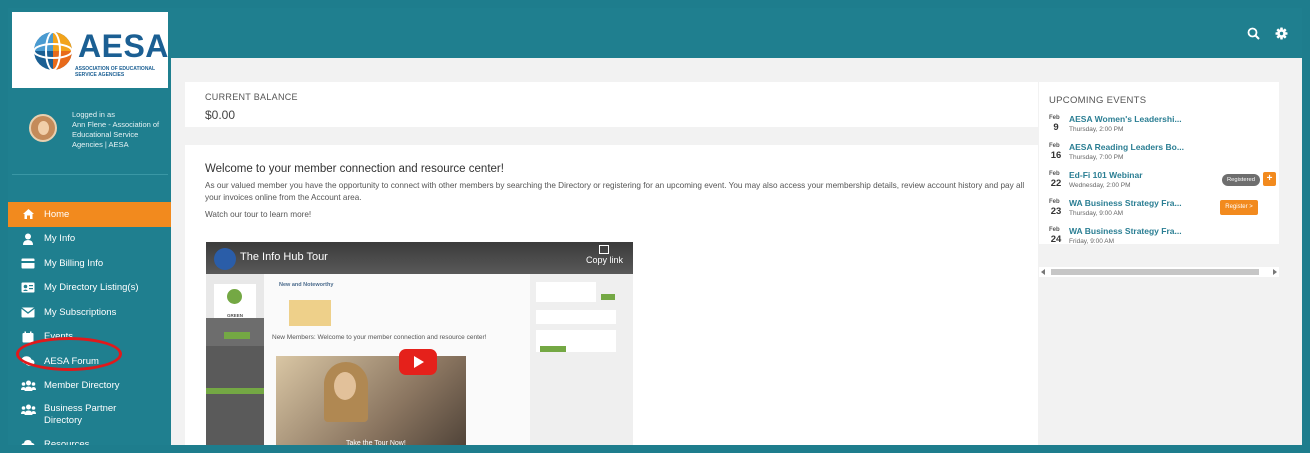 Image resolution: width=1310 pixels, height=453 pixels. What do you see at coordinates (93, 288) in the screenshot?
I see `sidebar-item-directory-listing: My Directory Listing(s)` at bounding box center [93, 288].